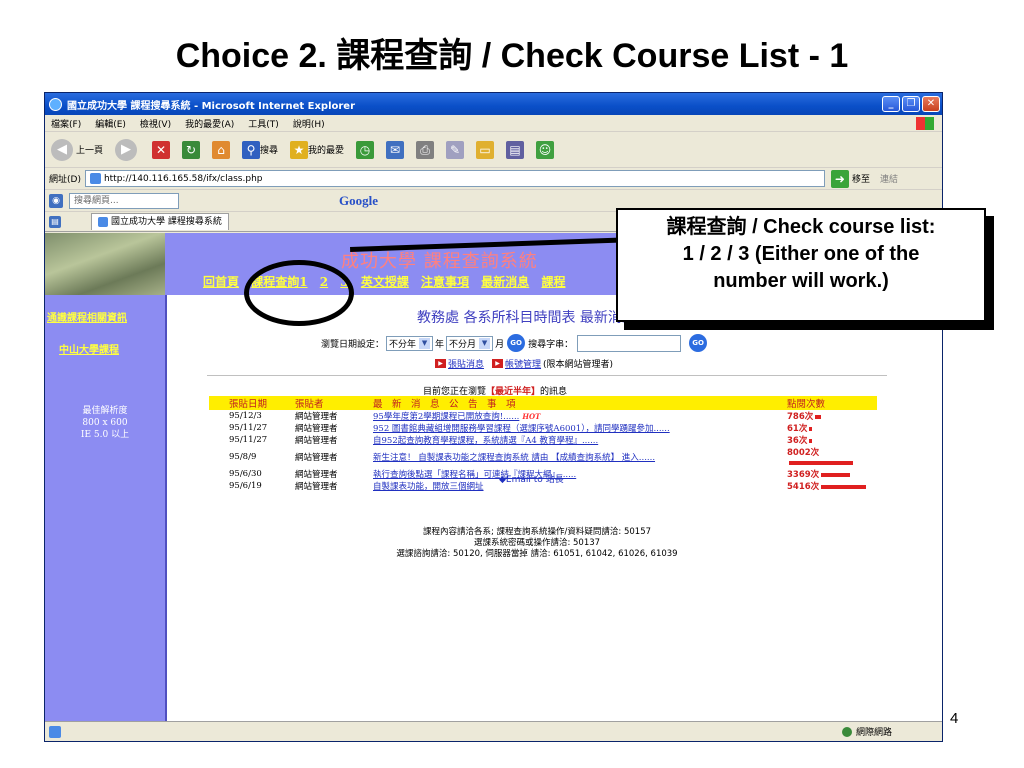  Describe the element at coordinates (512, 56) in the screenshot. I see `slide-title: Choice 2. 課程查詢 / Check Course List - 1` at that location.